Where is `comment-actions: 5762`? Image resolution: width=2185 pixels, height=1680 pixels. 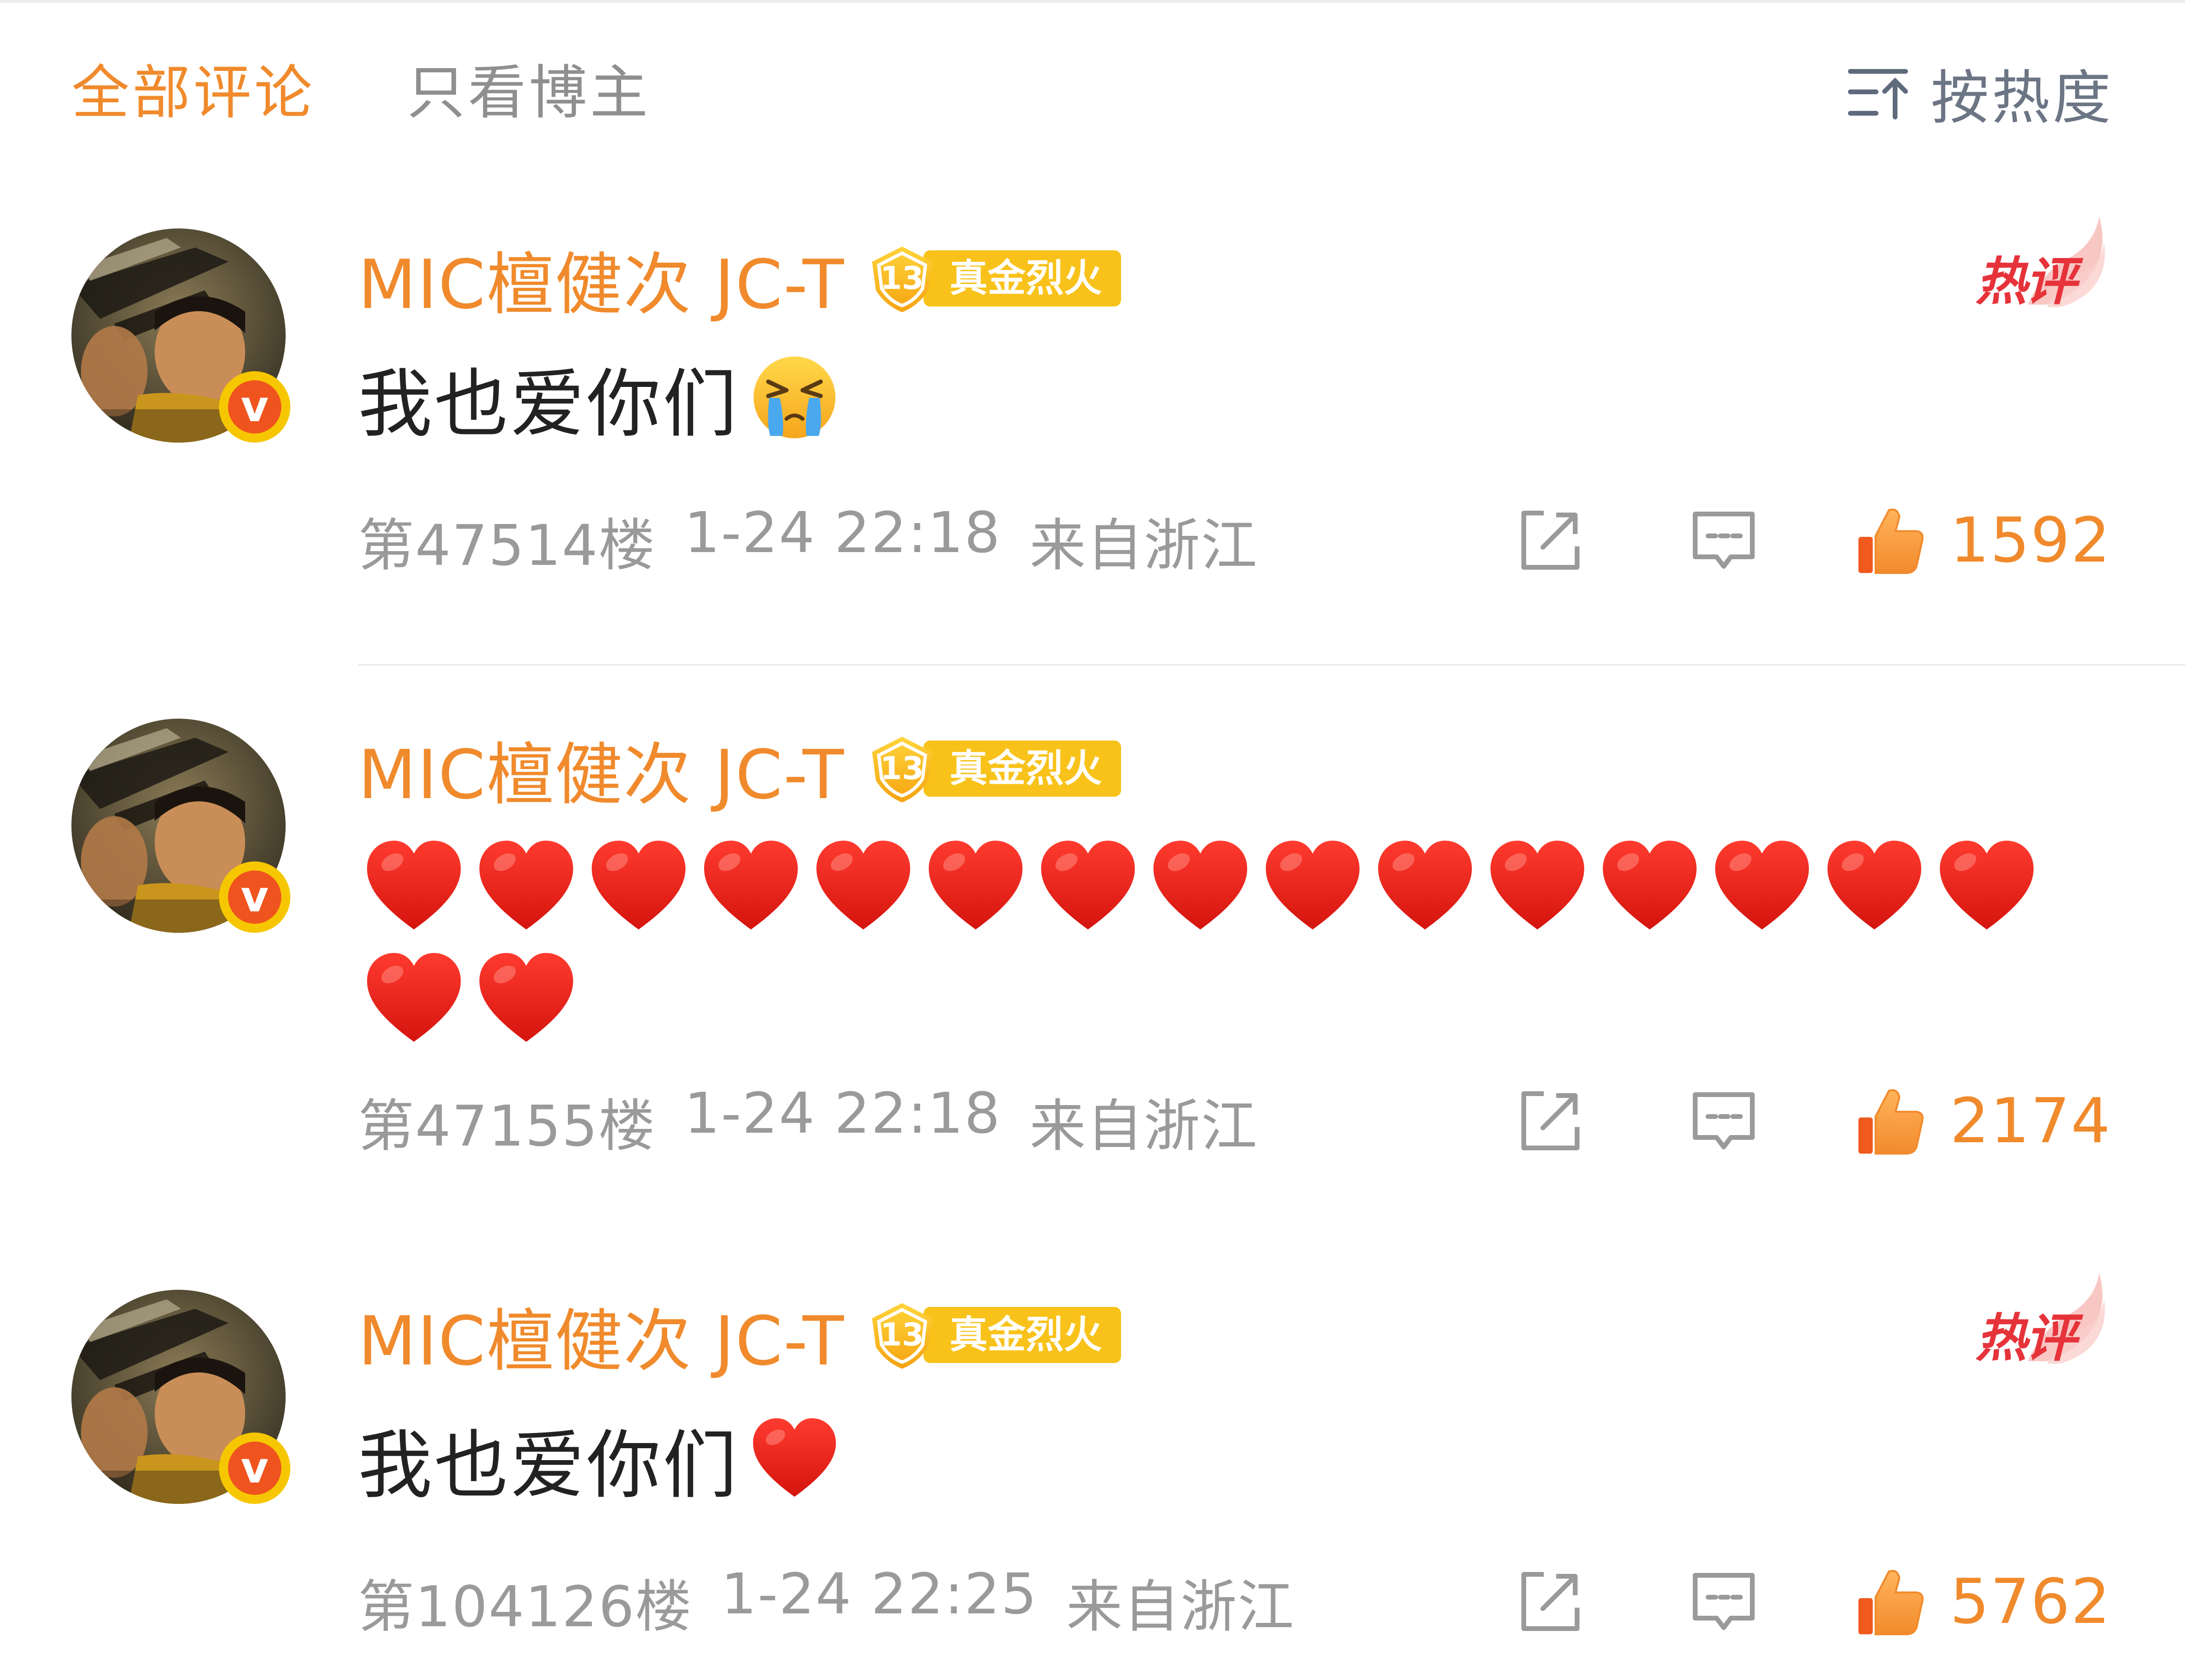
comment-actions: 5762 is located at coordinates (1812, 1601).